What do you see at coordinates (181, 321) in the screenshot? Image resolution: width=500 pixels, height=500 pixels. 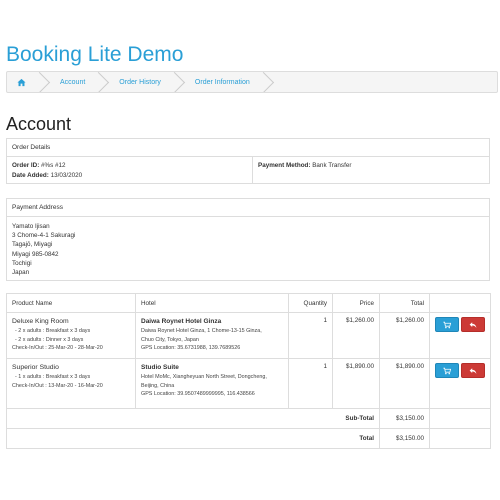 I see `hotel-name: Daiwa Roynet Hotel Ginza` at bounding box center [181, 321].